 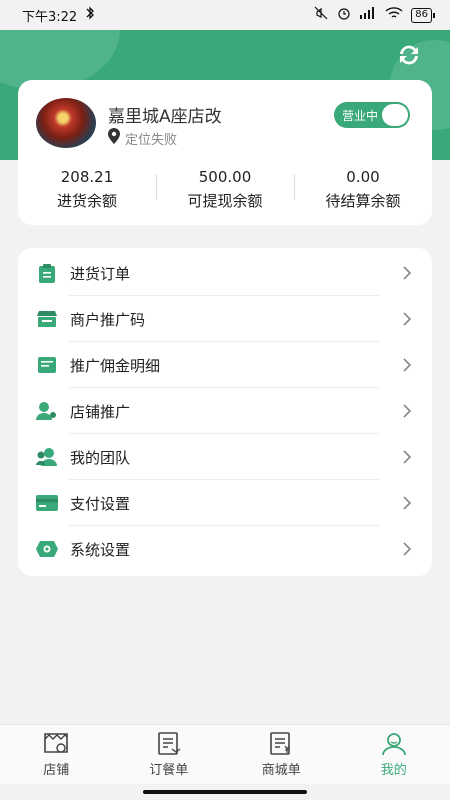 What do you see at coordinates (47, 365) in the screenshot?
I see `receipt-icon` at bounding box center [47, 365].